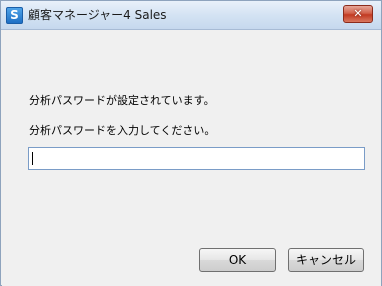 The width and height of the screenshot is (382, 286). I want to click on password-prompt-label: 分析パスワードを入力してください。, so click(122, 130).